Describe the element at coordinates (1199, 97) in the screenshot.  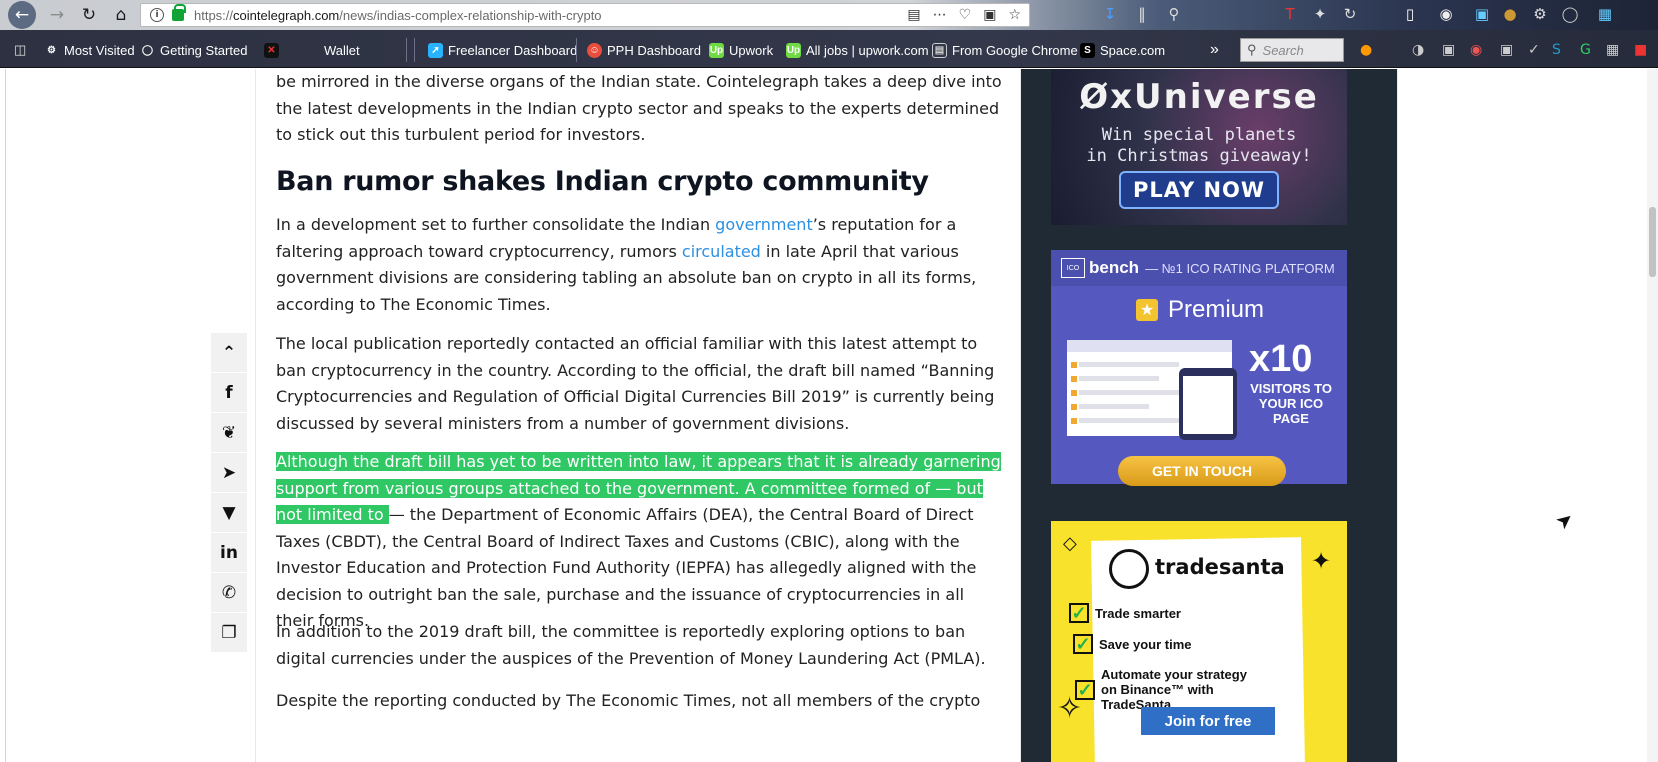
I see `ad-title: ØxUniverse` at that location.